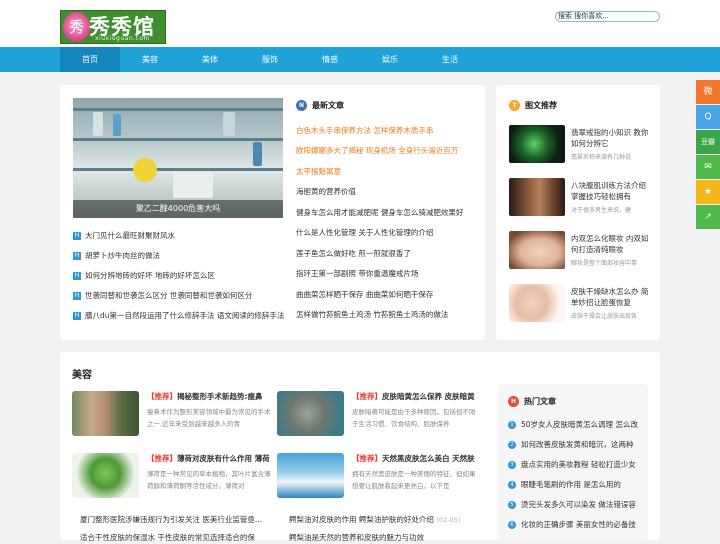  Describe the element at coordinates (391, 213) in the screenshot. I see `latest-item: 健身车怎么用才能减肥呢 健身车怎么骑减肥效果好` at that location.